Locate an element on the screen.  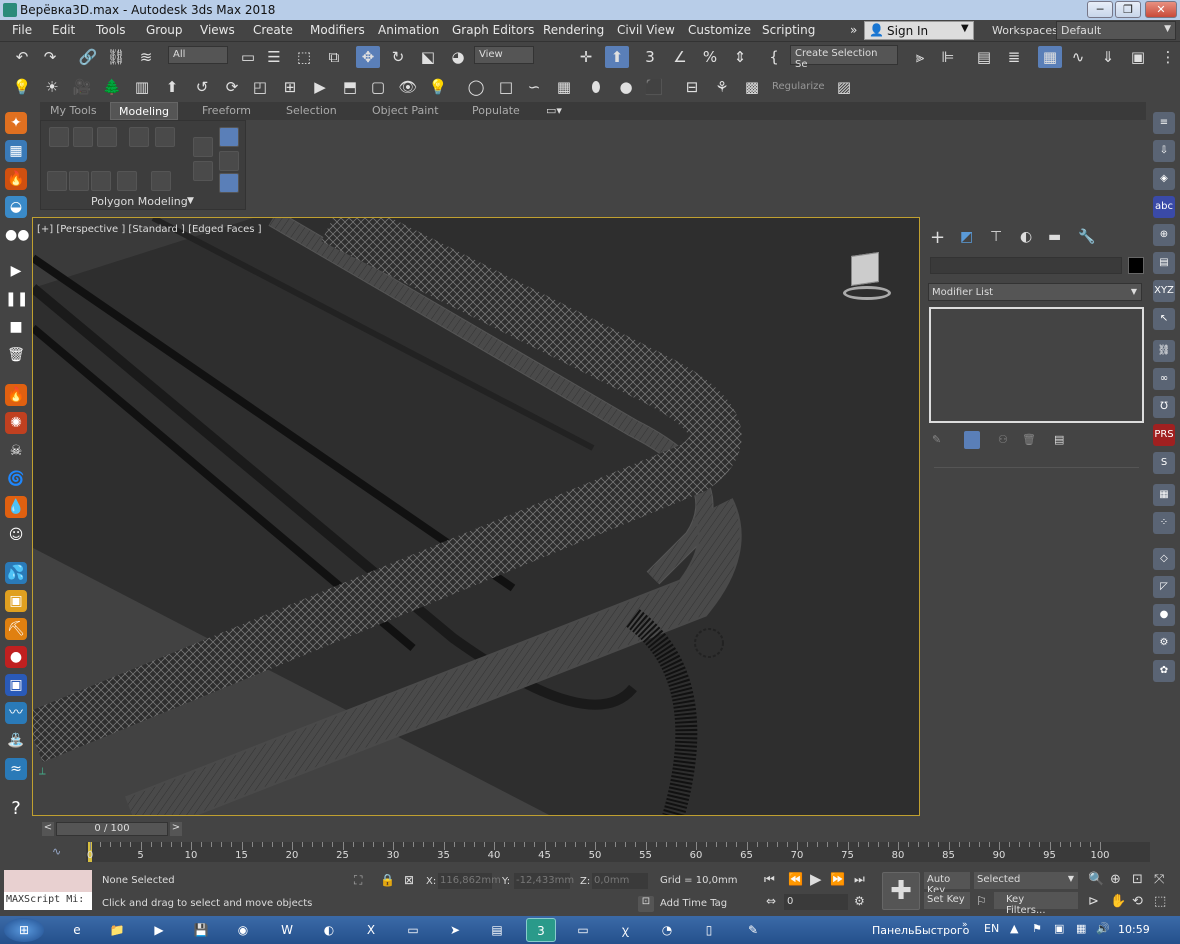
polygon-icon is located at coordinates (139, 137).